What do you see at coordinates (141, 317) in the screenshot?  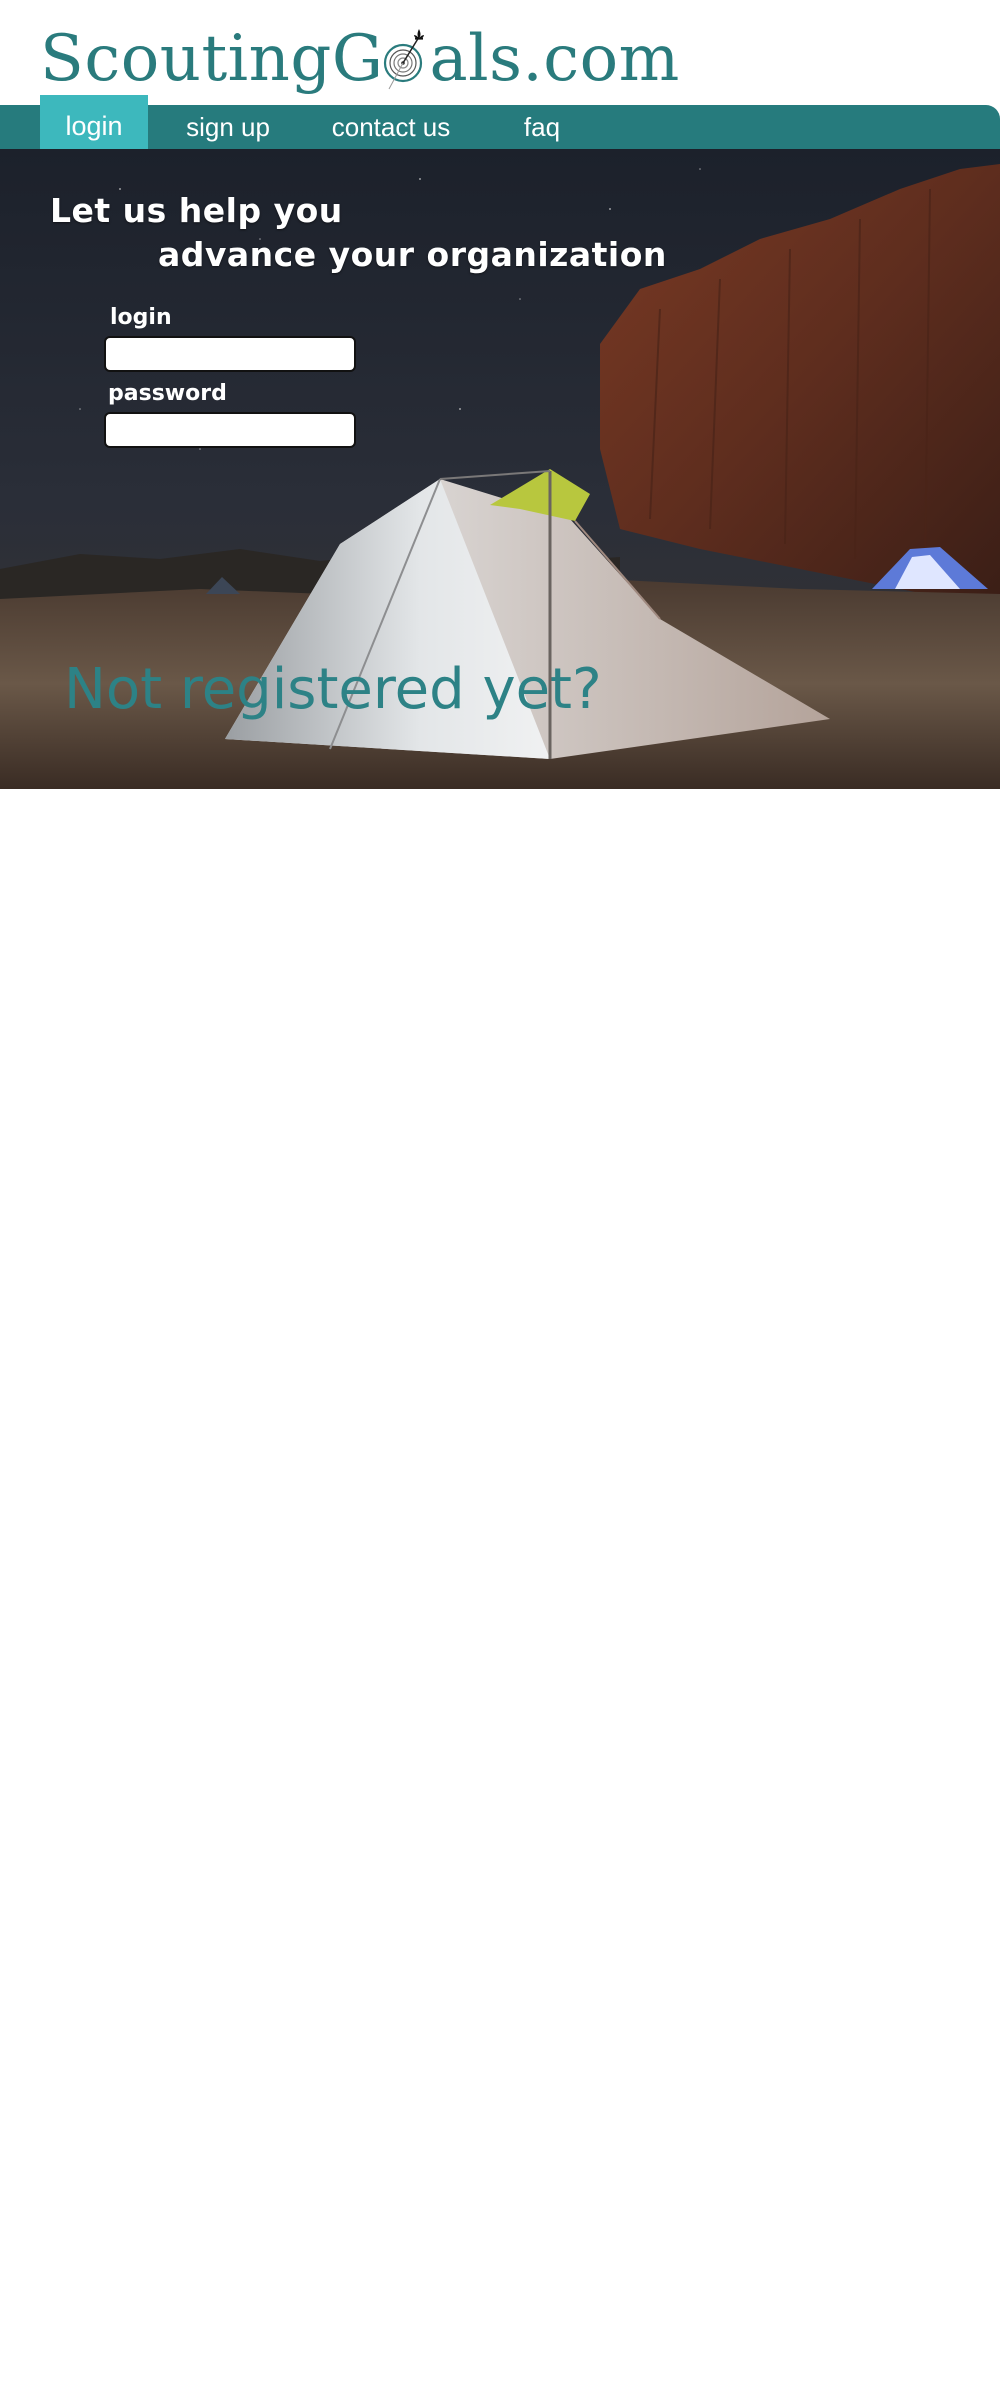 I see `login-field-label: login` at bounding box center [141, 317].